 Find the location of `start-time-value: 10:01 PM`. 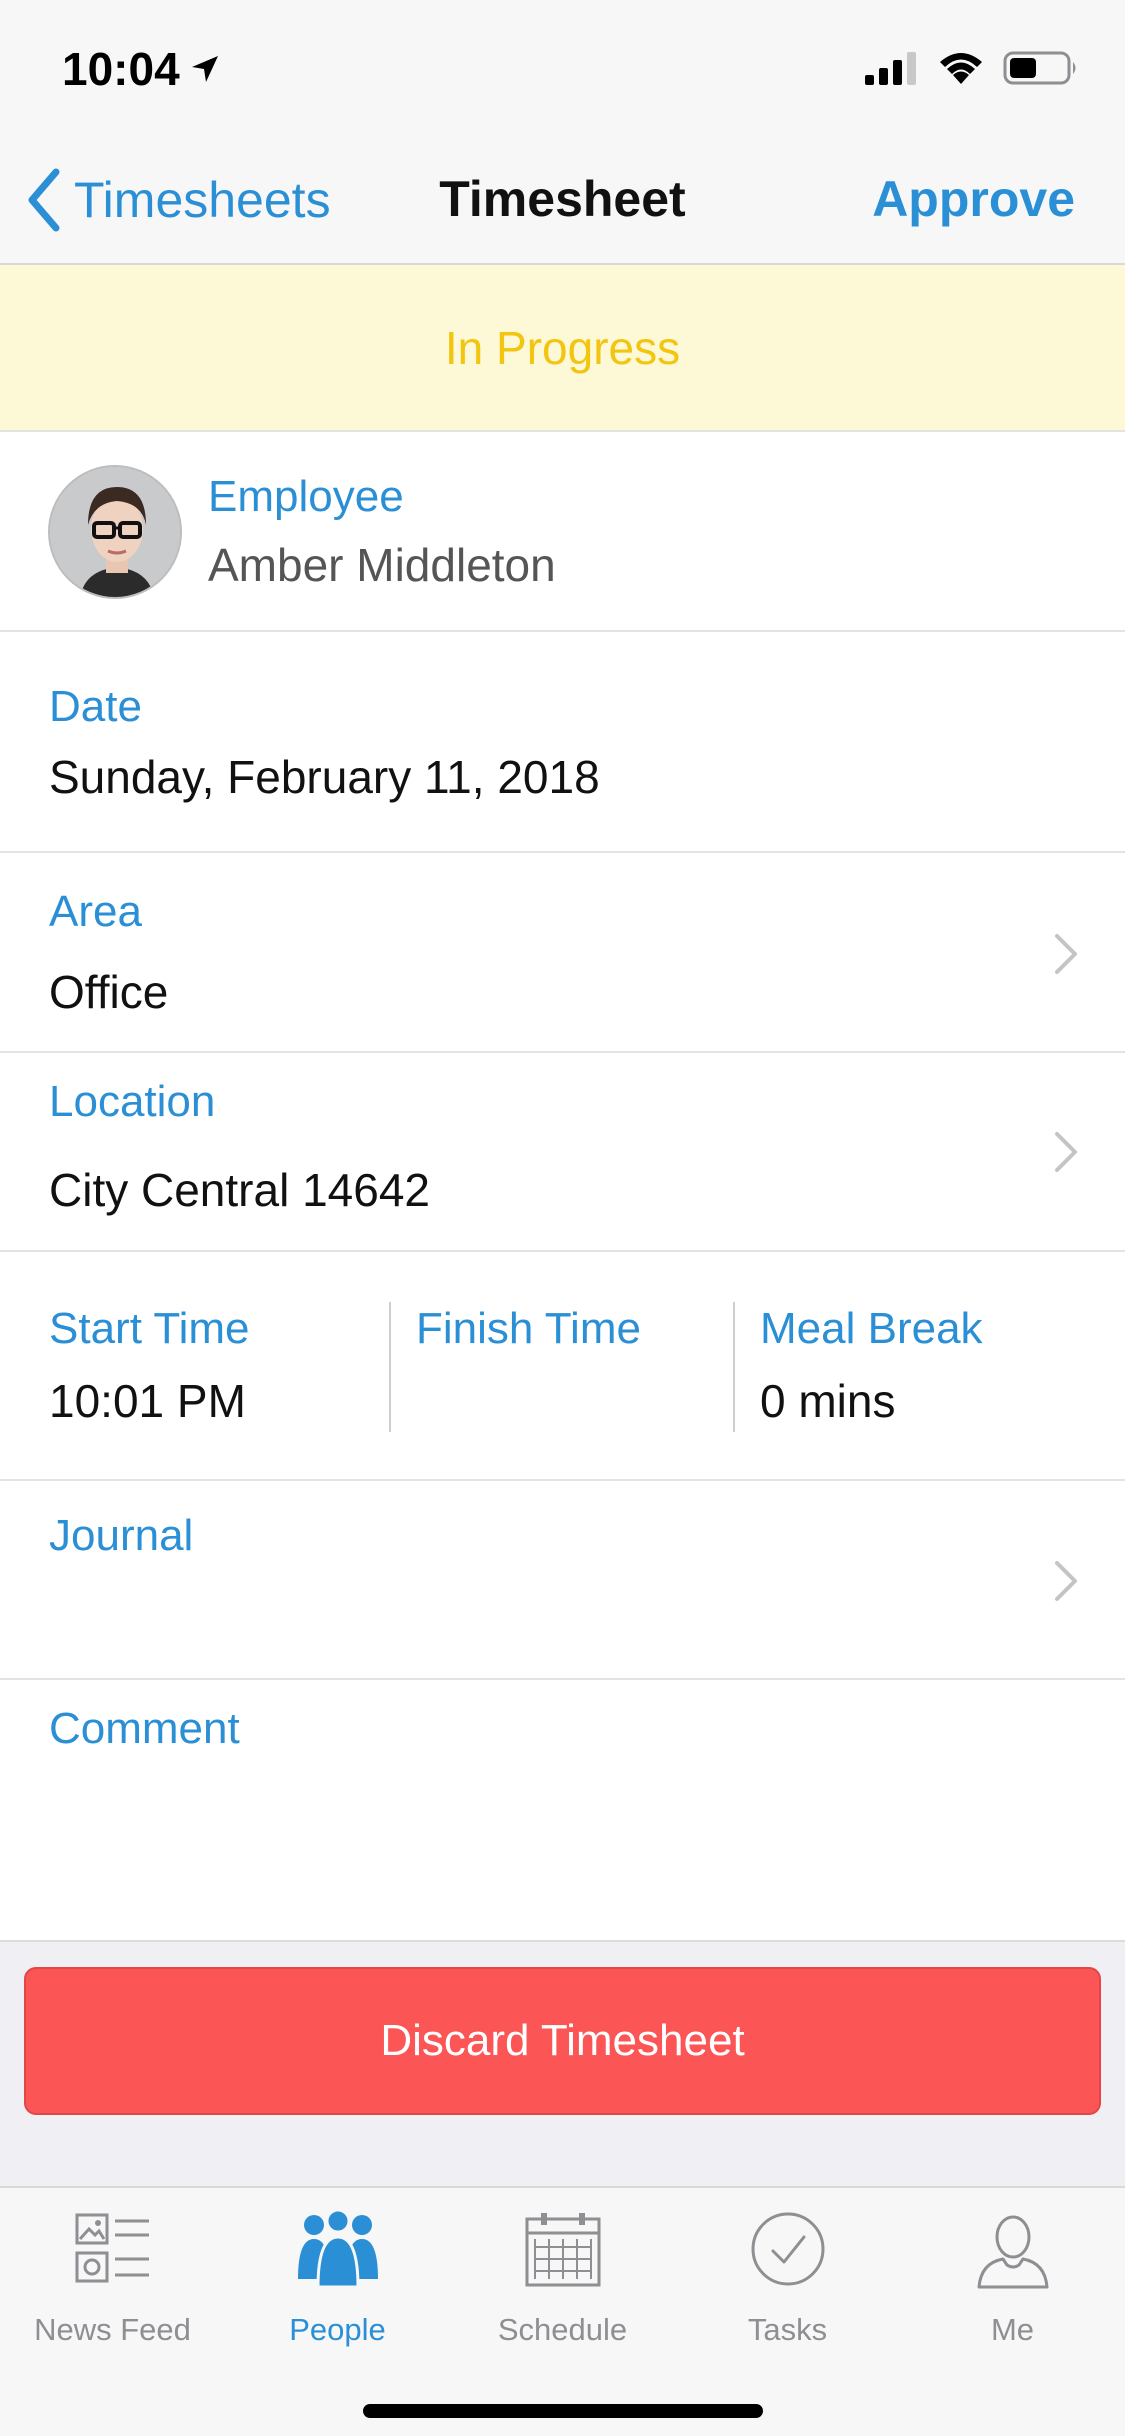

start-time-value: 10:01 PM is located at coordinates (147, 1401).